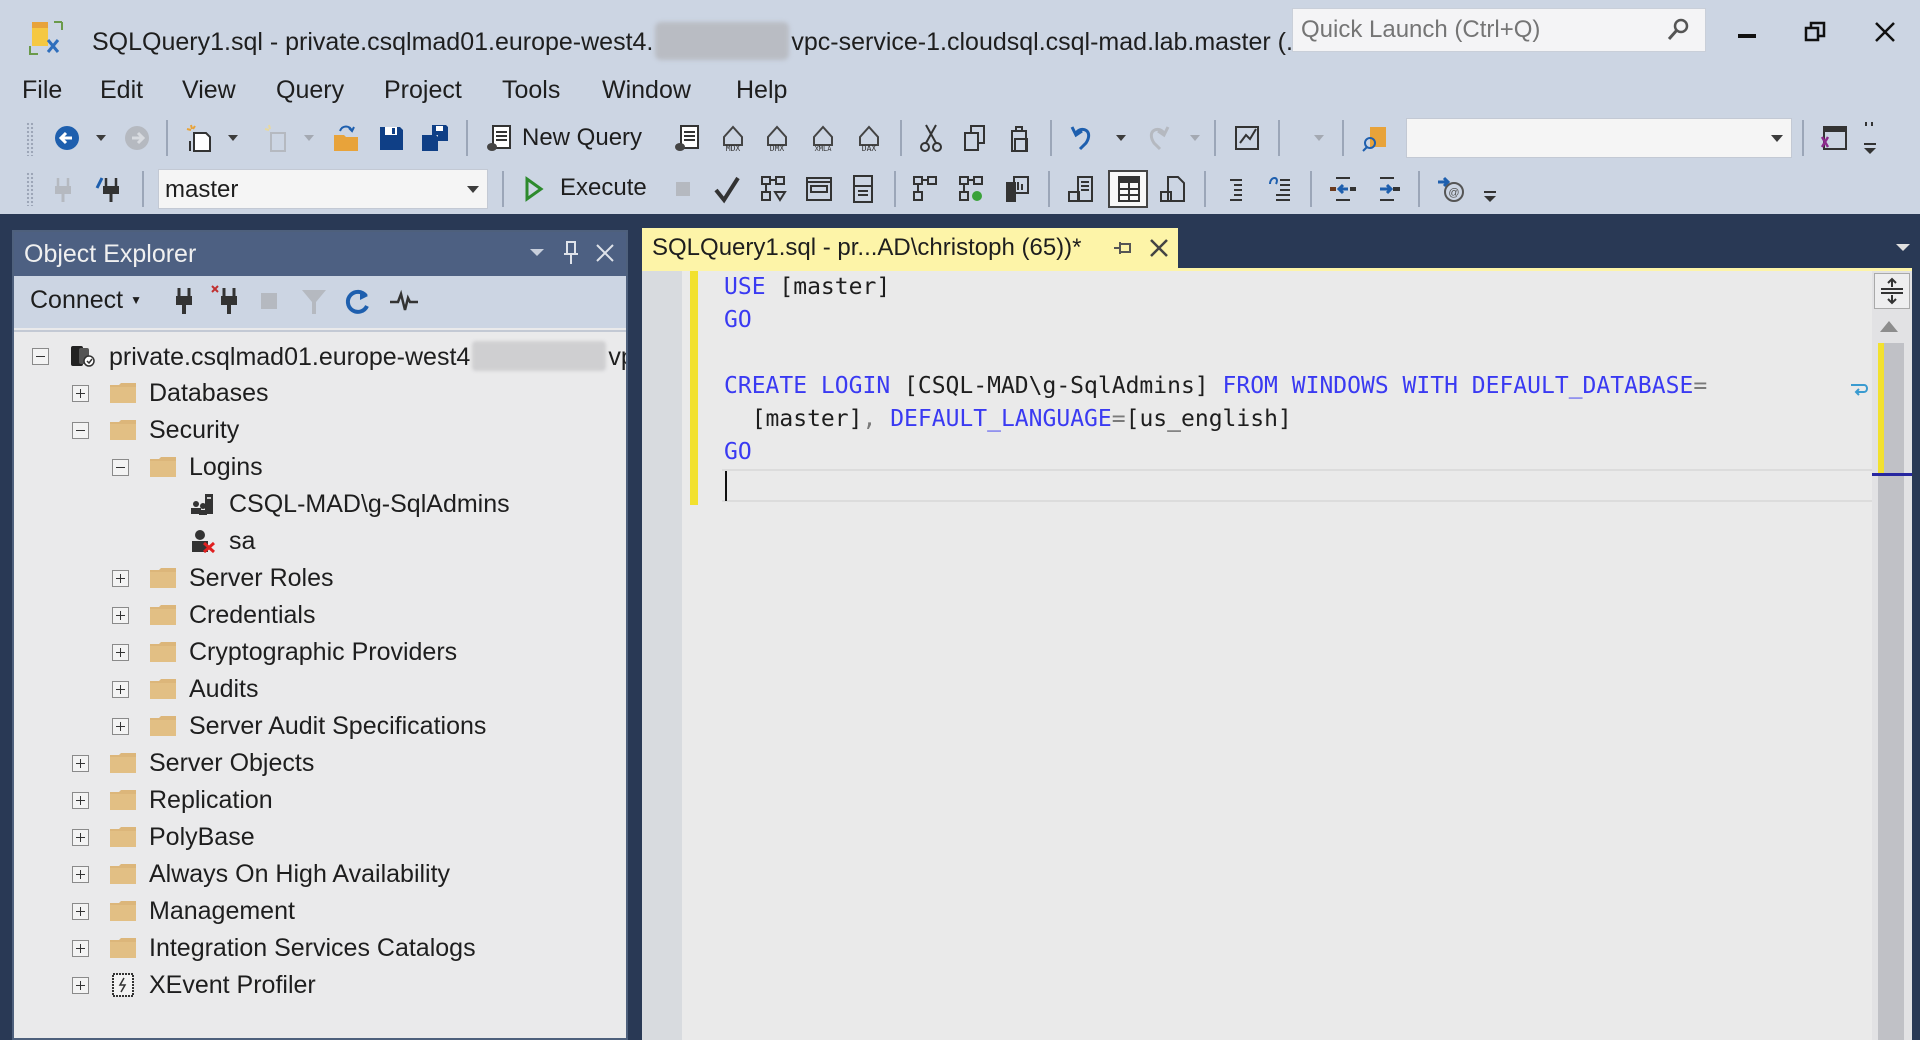 This screenshot has height=1040, width=1920. I want to click on cut-button, so click(931, 138).